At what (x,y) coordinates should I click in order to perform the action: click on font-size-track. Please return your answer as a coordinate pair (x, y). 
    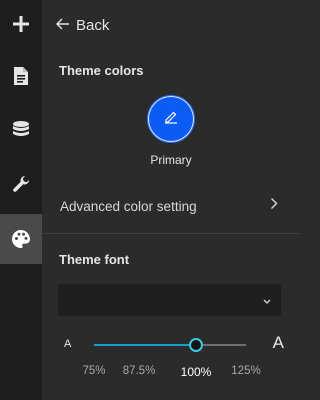
    Looking at the image, I should click on (170, 345).